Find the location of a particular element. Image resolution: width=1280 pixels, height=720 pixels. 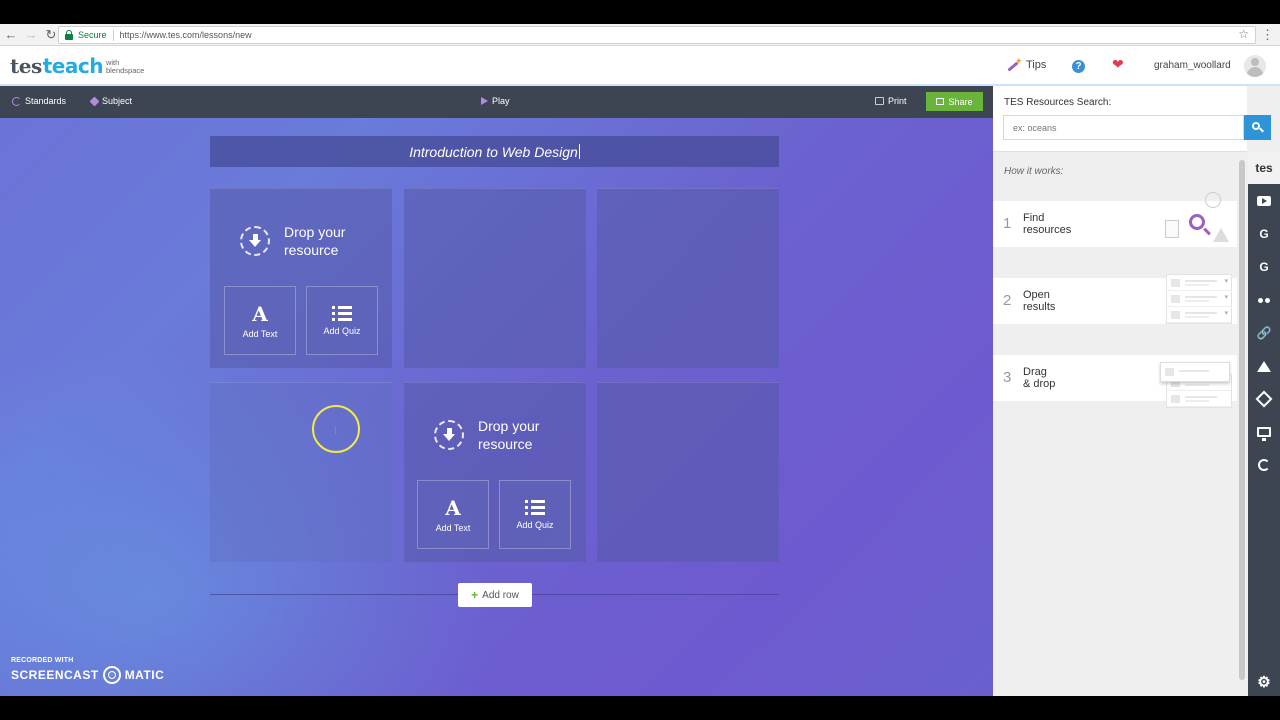

subject-label: Subject is located at coordinates (117, 101).